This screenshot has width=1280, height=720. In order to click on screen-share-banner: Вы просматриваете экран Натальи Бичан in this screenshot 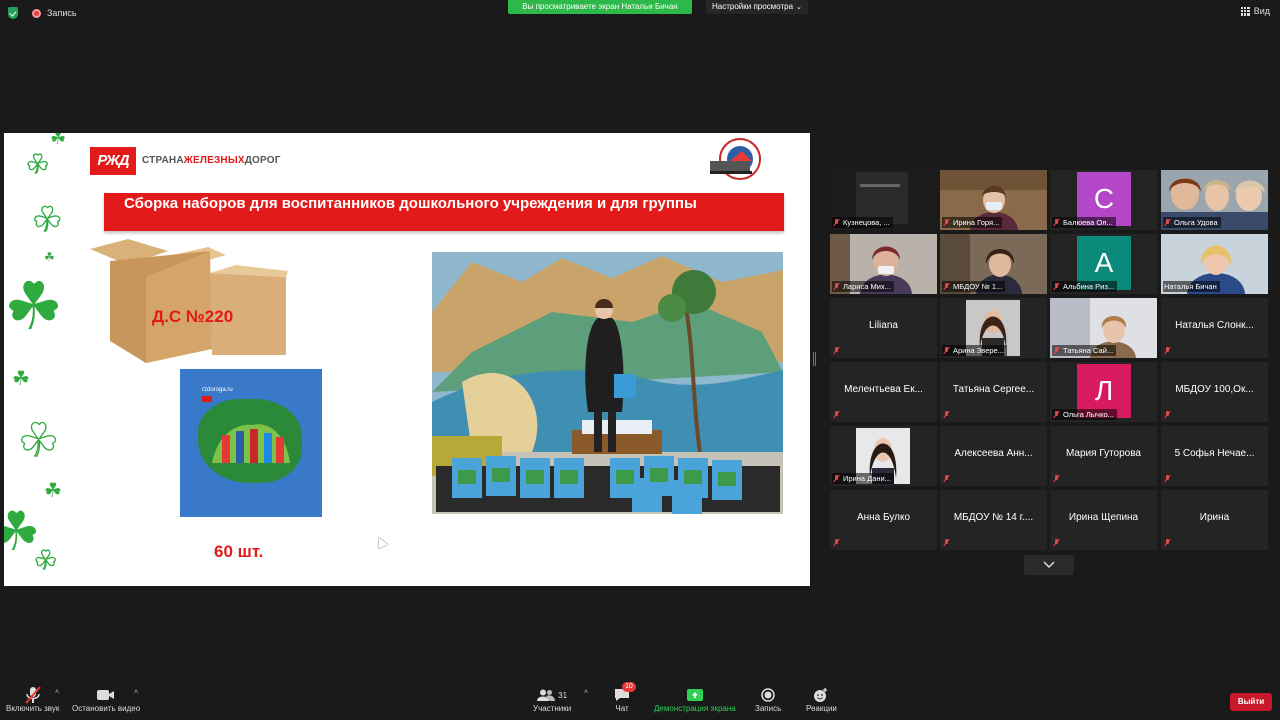, I will do `click(600, 7)`.